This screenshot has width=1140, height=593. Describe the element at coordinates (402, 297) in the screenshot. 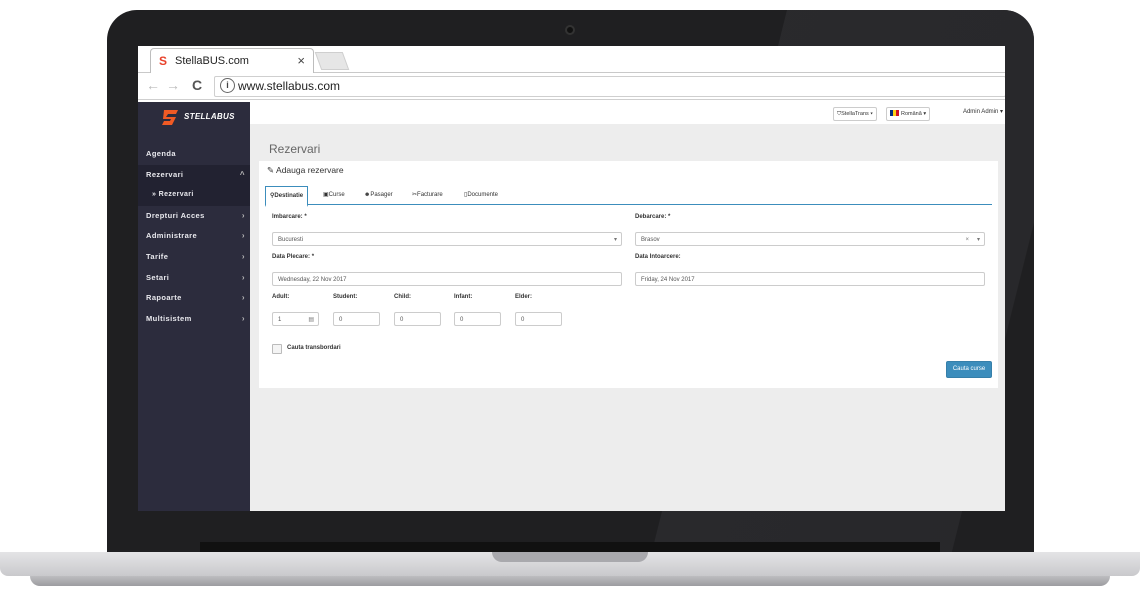

I see `child-label: Child:` at that location.